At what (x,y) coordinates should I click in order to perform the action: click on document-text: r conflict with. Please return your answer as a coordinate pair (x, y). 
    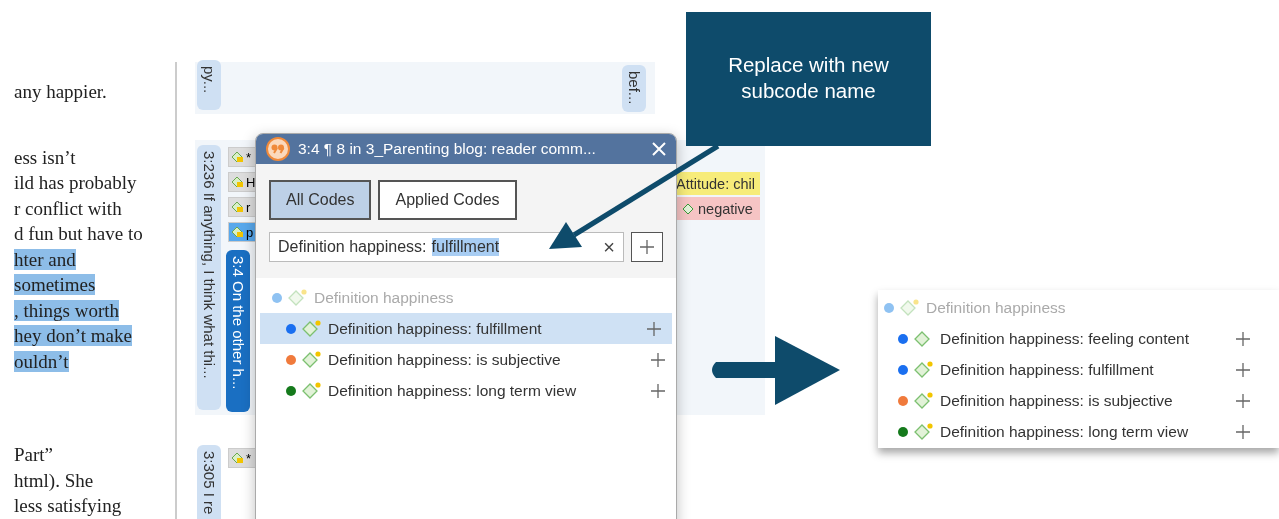
    Looking at the image, I should click on (68, 208).